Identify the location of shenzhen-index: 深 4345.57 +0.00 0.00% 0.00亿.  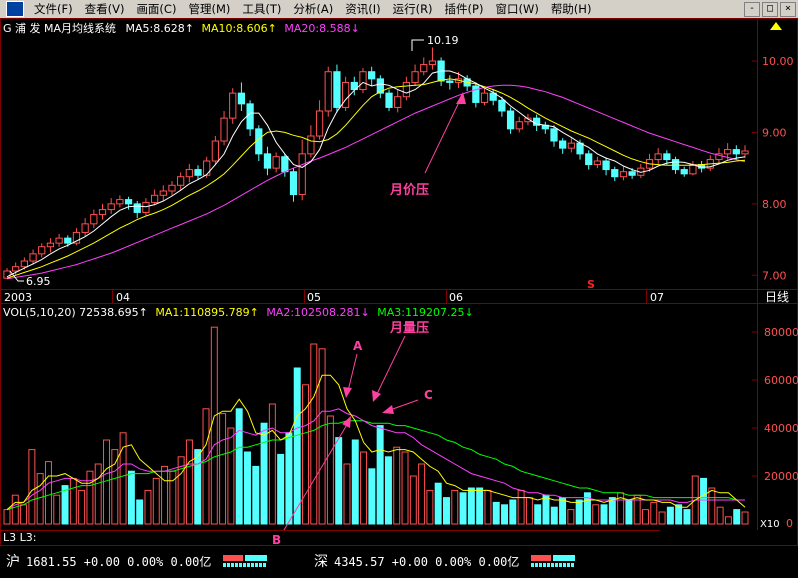
(445, 561).